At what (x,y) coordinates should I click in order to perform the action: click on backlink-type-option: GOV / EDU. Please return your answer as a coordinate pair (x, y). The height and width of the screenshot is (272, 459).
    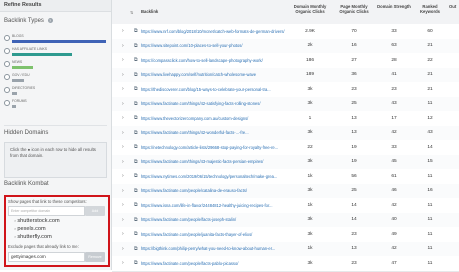
    Looking at the image, I should click on (56, 79).